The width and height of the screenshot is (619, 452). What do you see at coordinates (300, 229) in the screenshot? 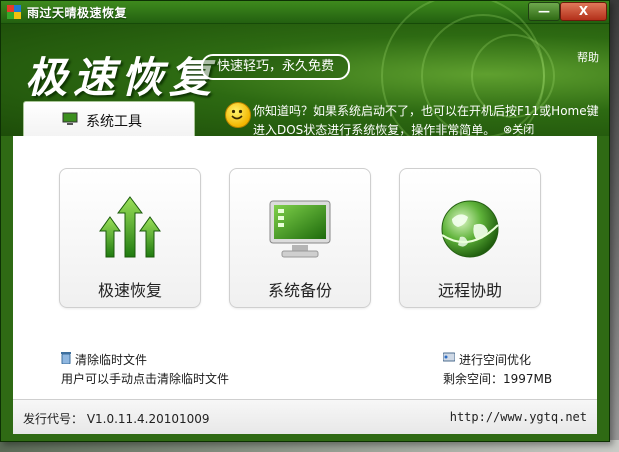
I see `monitor-icon` at bounding box center [300, 229].